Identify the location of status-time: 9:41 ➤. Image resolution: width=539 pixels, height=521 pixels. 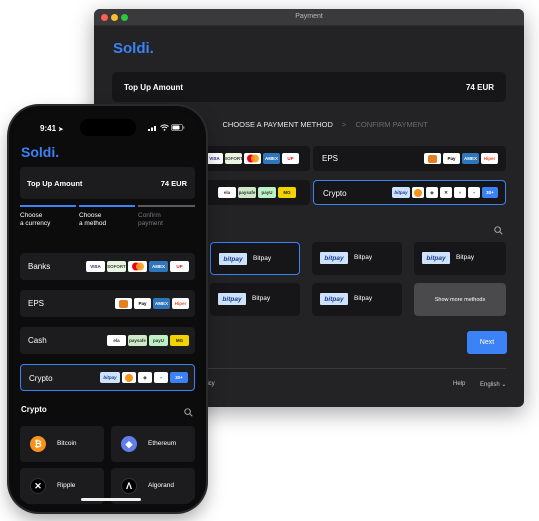
(51, 128).